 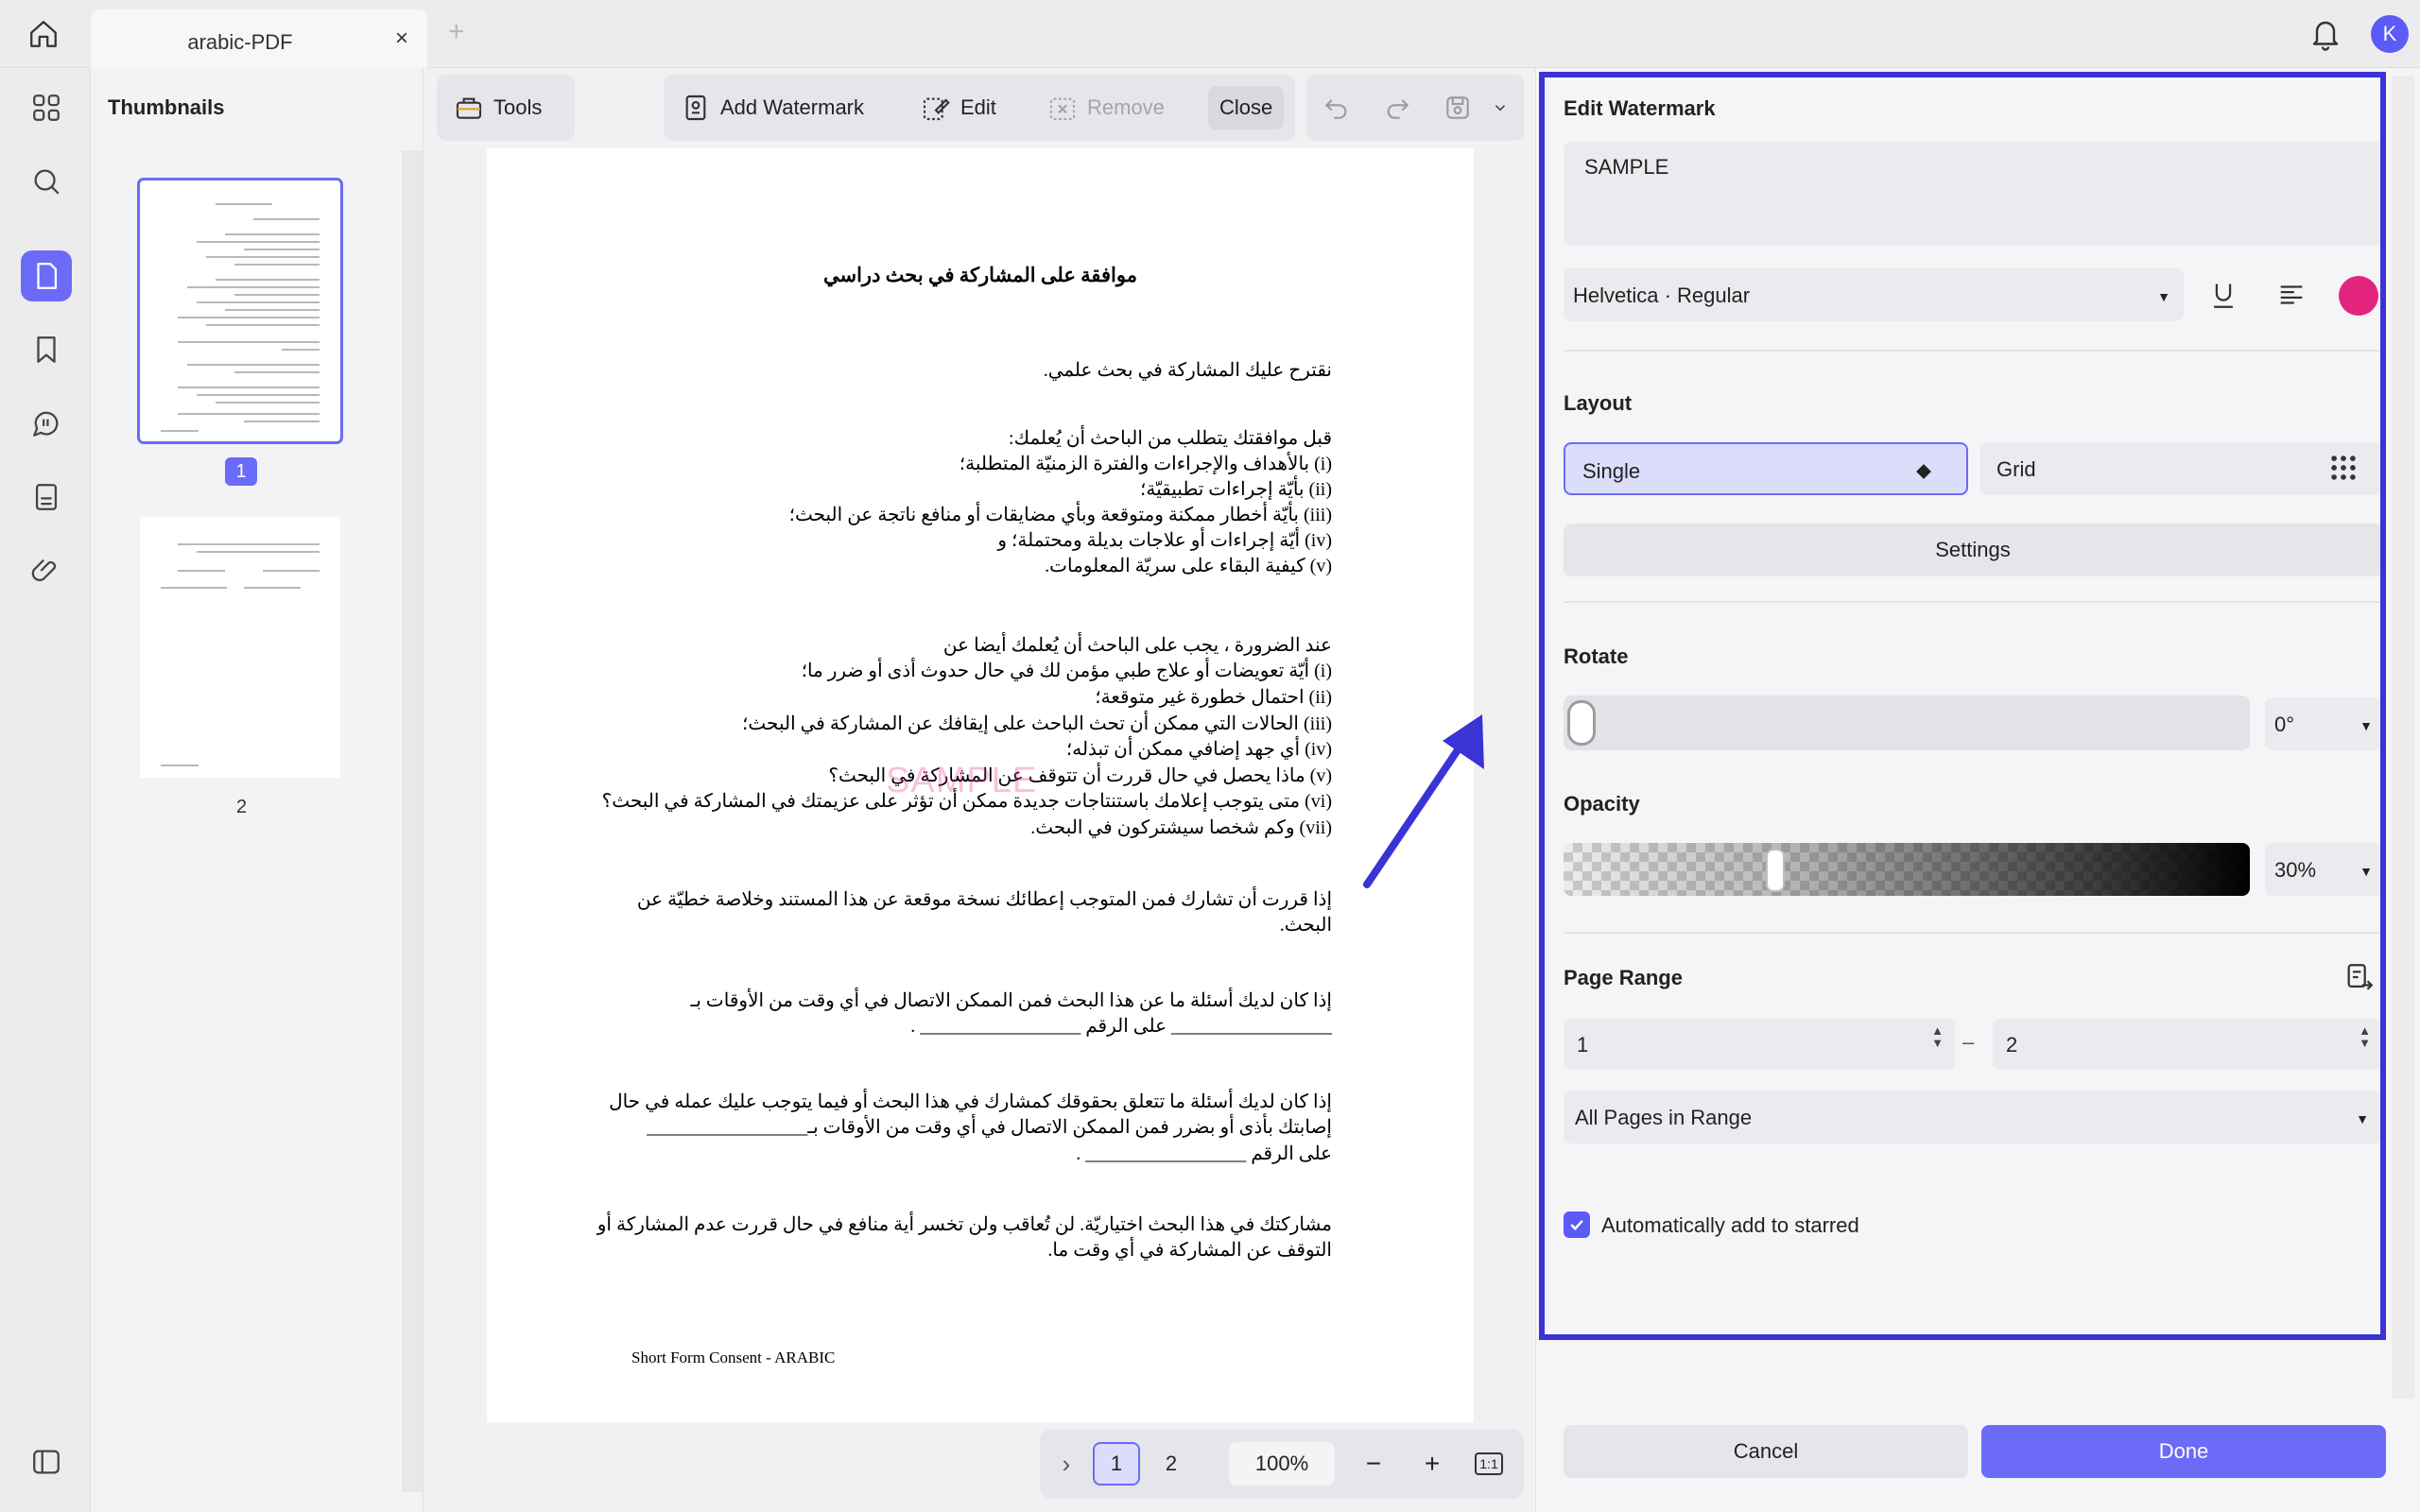 What do you see at coordinates (1204, 1153) in the screenshot?
I see `doc-line: على الرقم _________________ .` at bounding box center [1204, 1153].